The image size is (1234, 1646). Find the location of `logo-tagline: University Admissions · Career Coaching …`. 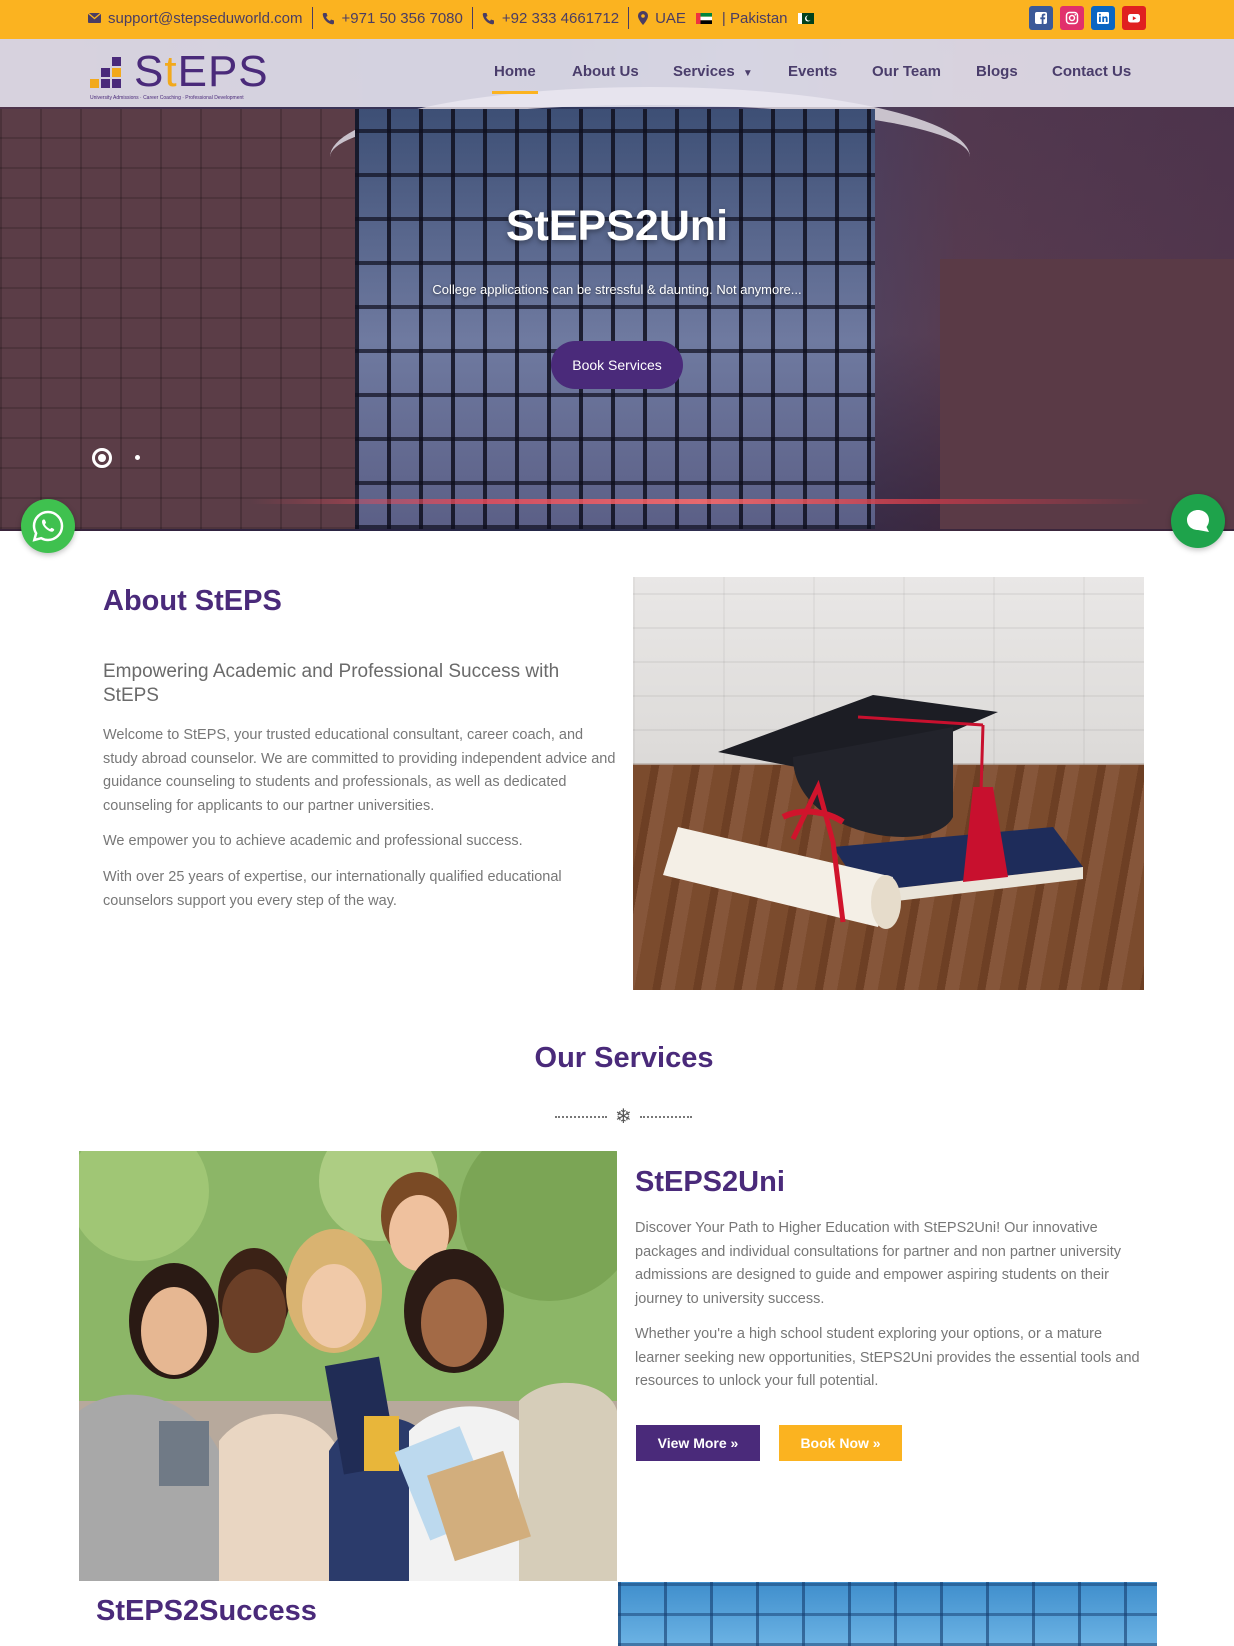

logo-tagline: University Admissions · Career Coaching … is located at coordinates (167, 98).